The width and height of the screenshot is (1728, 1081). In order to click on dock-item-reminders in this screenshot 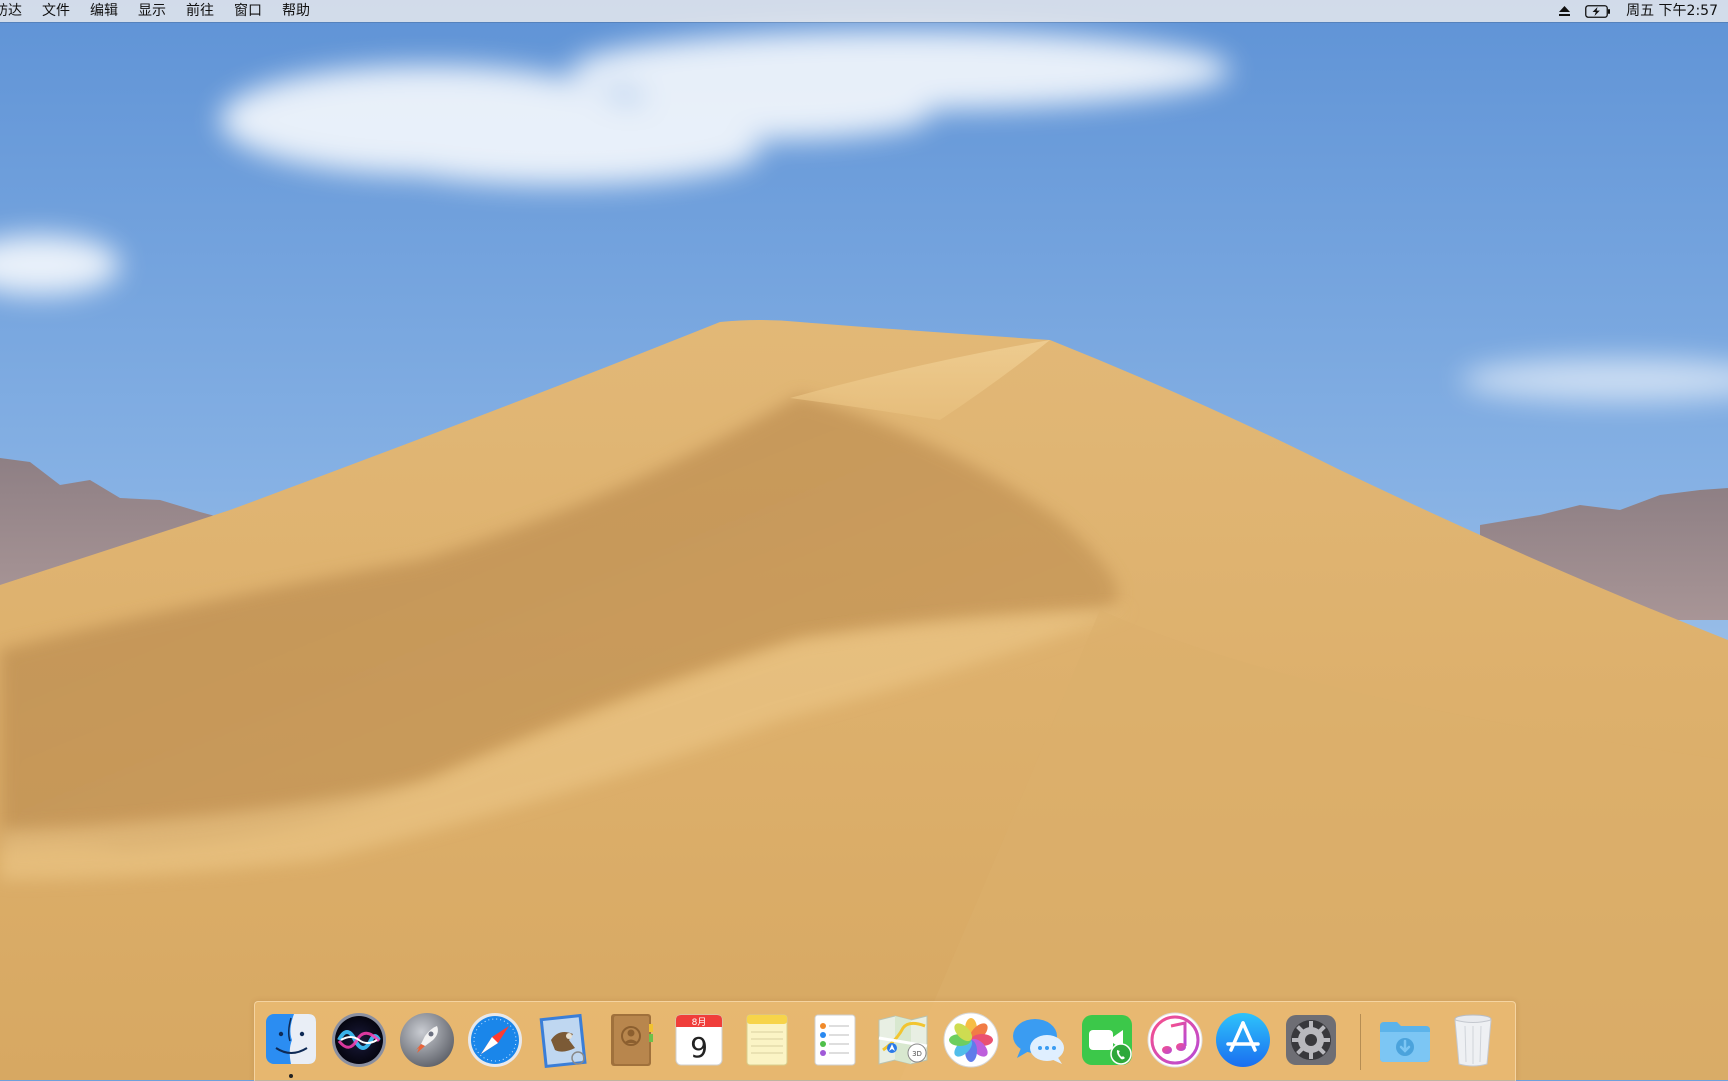, I will do `click(835, 1040)`.